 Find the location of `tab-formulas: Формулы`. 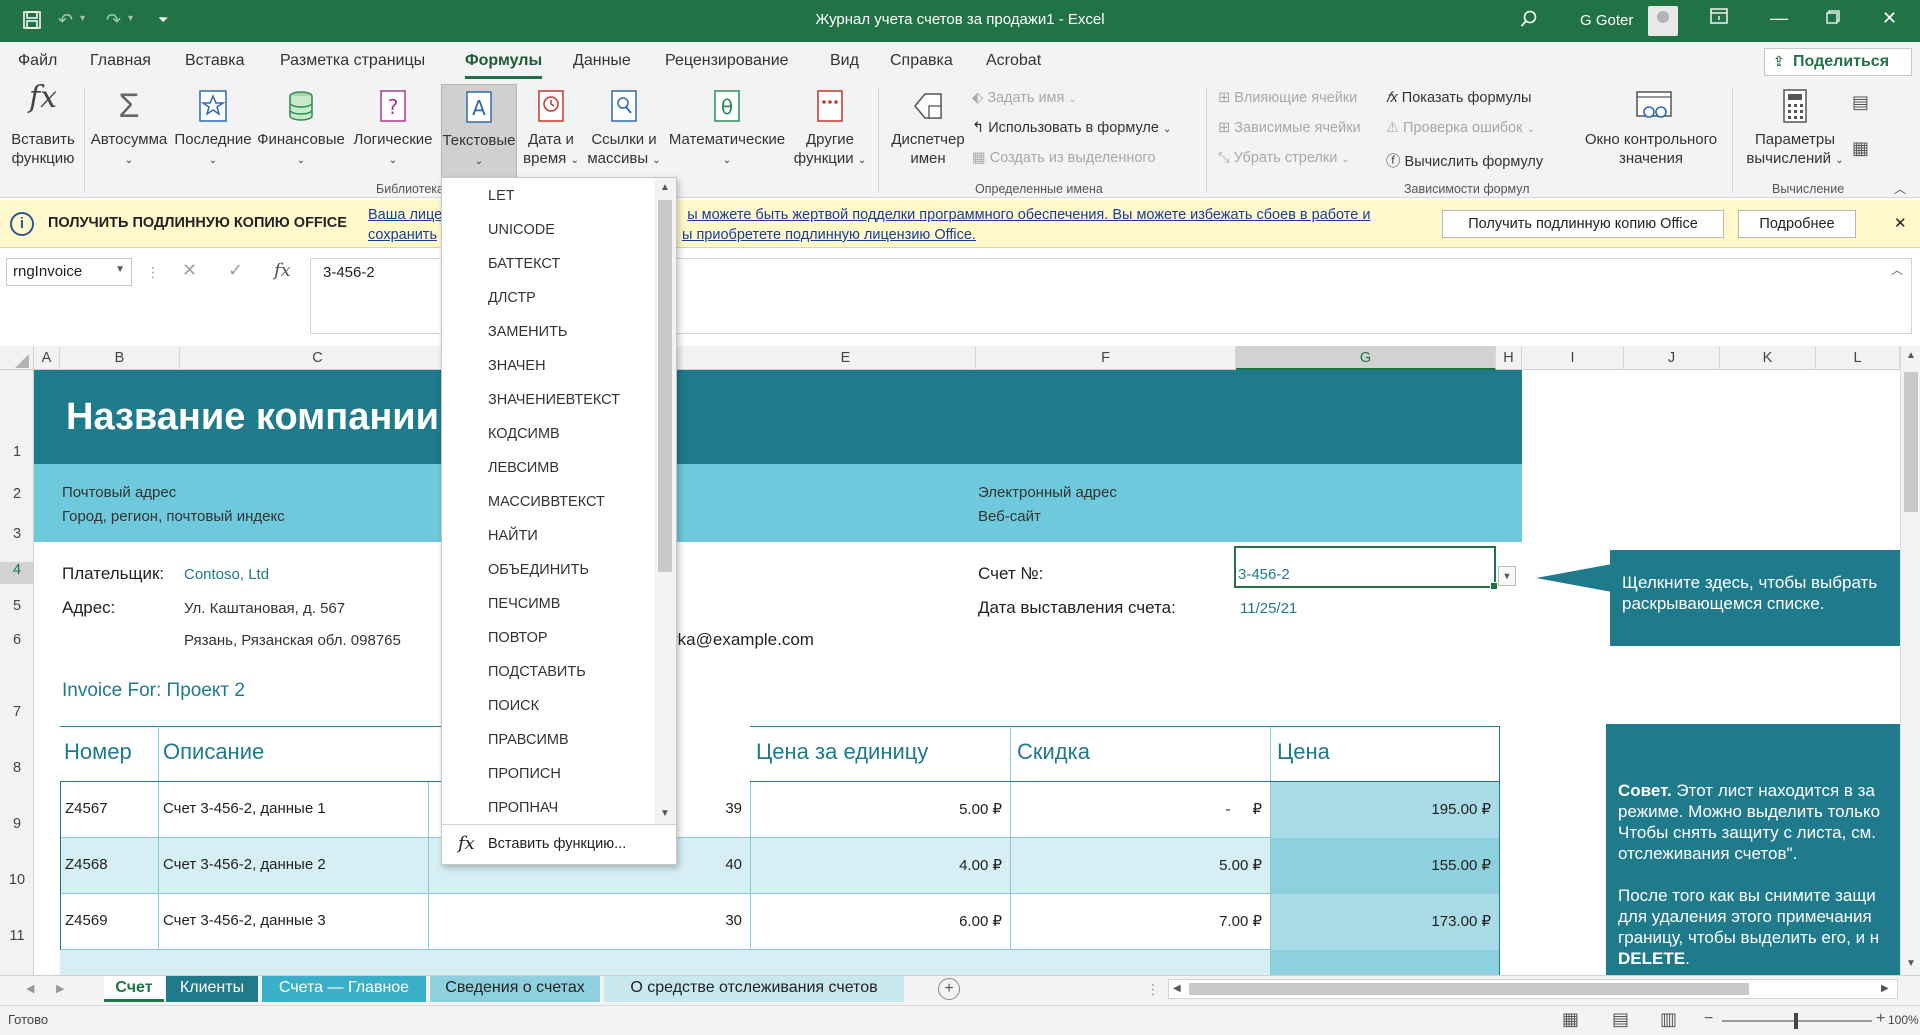

tab-formulas: Формулы is located at coordinates (504, 65).